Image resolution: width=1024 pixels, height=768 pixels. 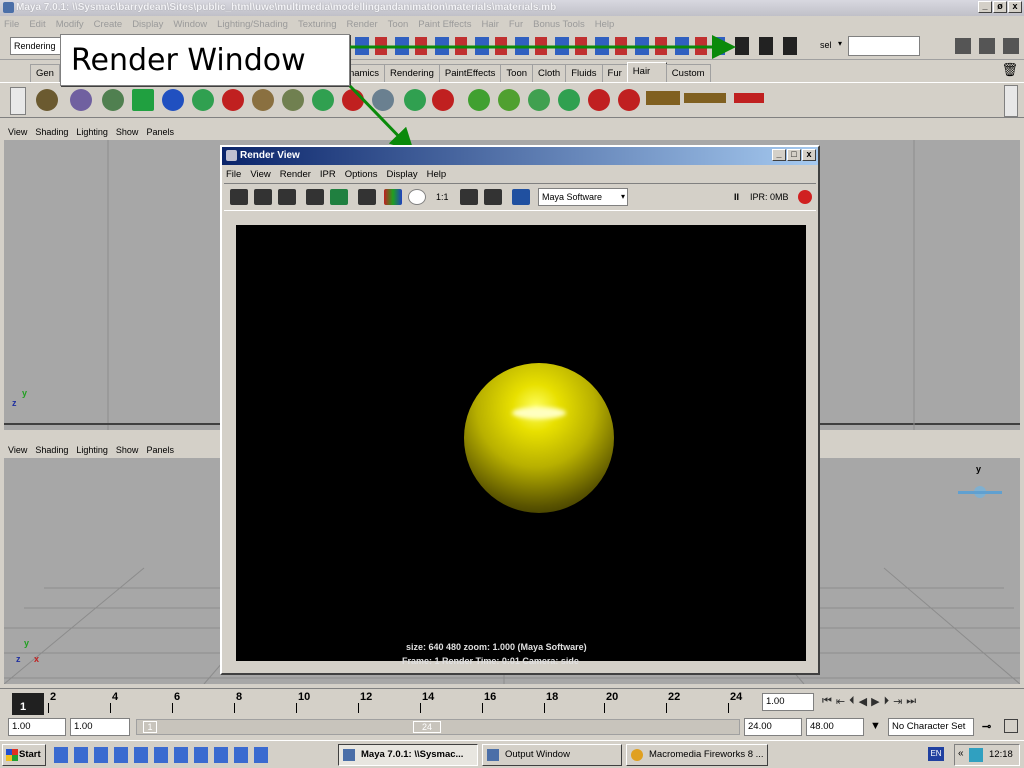 What do you see at coordinates (417, 197) in the screenshot?
I see `alpha-channel-icon` at bounding box center [417, 197].